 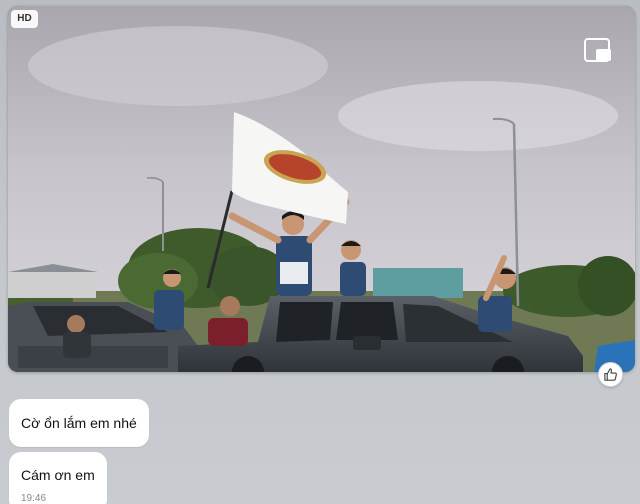 I want to click on picture-in-picture-icon, so click(x=598, y=51).